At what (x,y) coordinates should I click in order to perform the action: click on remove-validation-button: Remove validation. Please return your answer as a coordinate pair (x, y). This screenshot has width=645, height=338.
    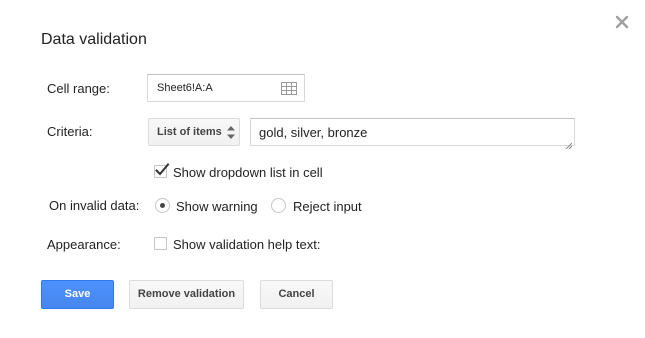
    Looking at the image, I should click on (186, 294).